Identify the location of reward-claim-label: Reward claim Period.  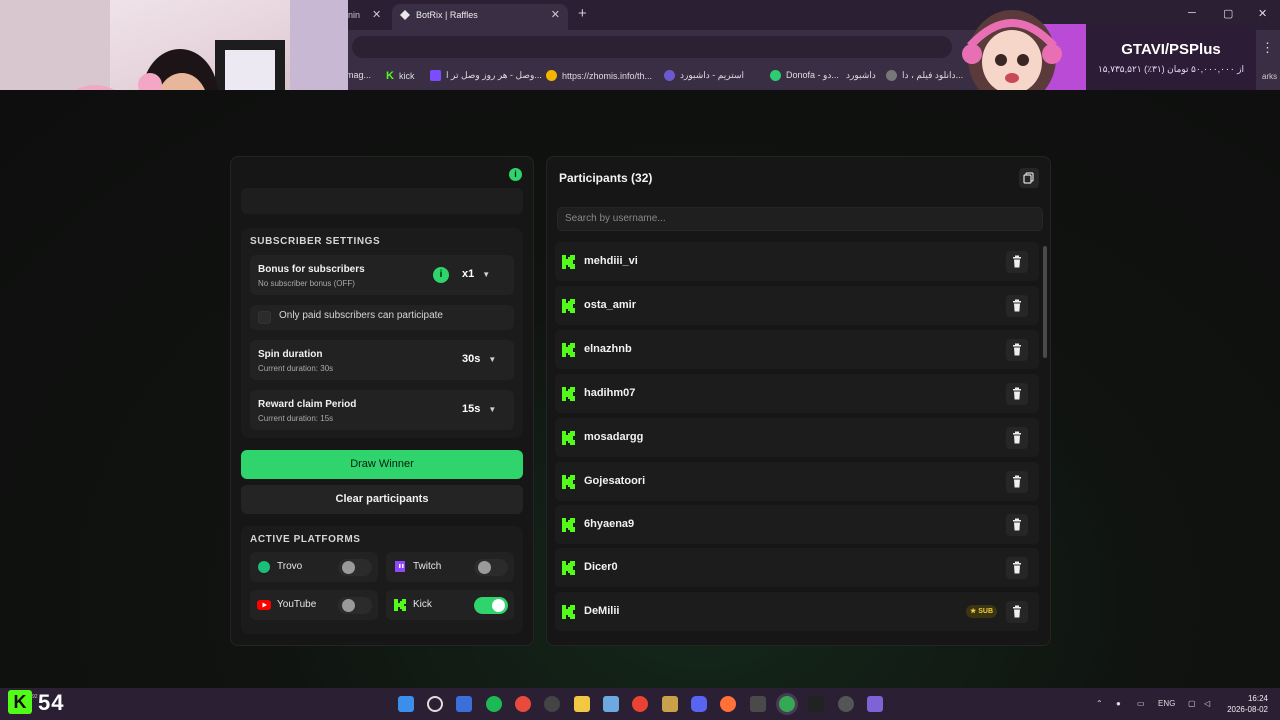
(307, 404).